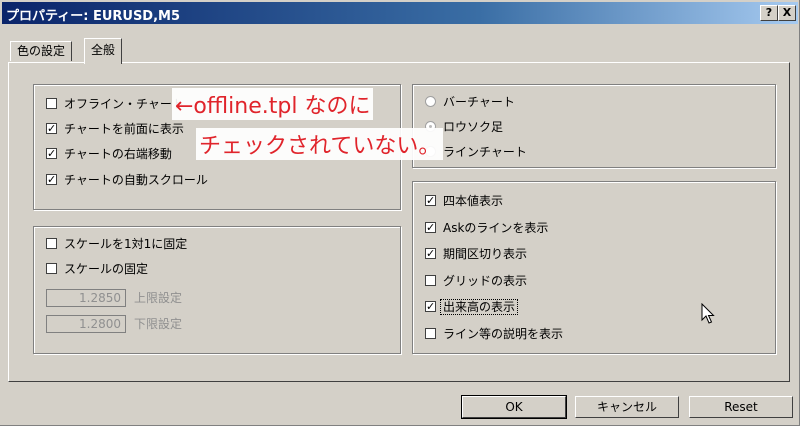  Describe the element at coordinates (158, 298) in the screenshot. I see `upper-limit-label: 上限設定` at that location.